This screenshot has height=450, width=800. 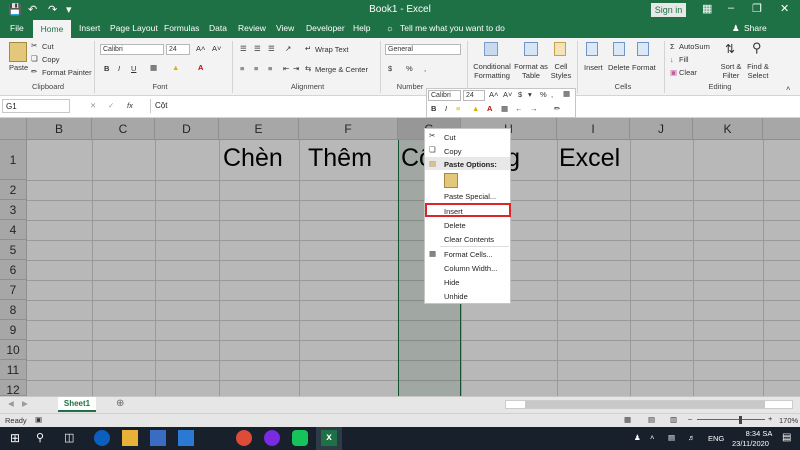 What do you see at coordinates (89, 28) in the screenshot?
I see `tab-insert: Insert` at bounding box center [89, 28].